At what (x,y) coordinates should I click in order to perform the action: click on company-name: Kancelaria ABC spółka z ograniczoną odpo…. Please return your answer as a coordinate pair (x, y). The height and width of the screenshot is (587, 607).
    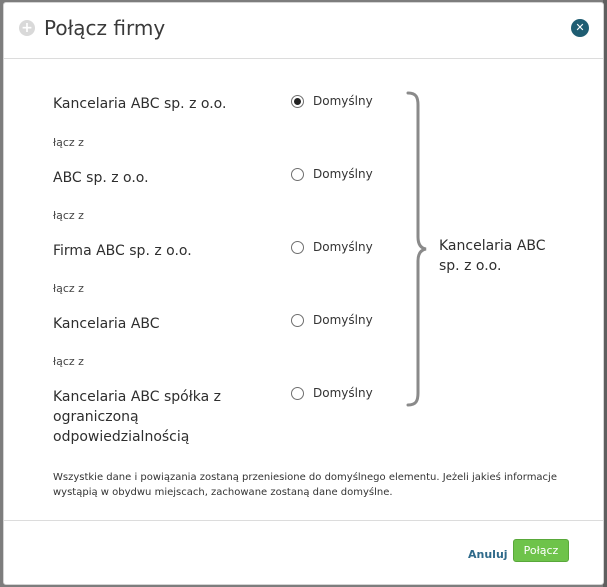
    Looking at the image, I should click on (137, 417).